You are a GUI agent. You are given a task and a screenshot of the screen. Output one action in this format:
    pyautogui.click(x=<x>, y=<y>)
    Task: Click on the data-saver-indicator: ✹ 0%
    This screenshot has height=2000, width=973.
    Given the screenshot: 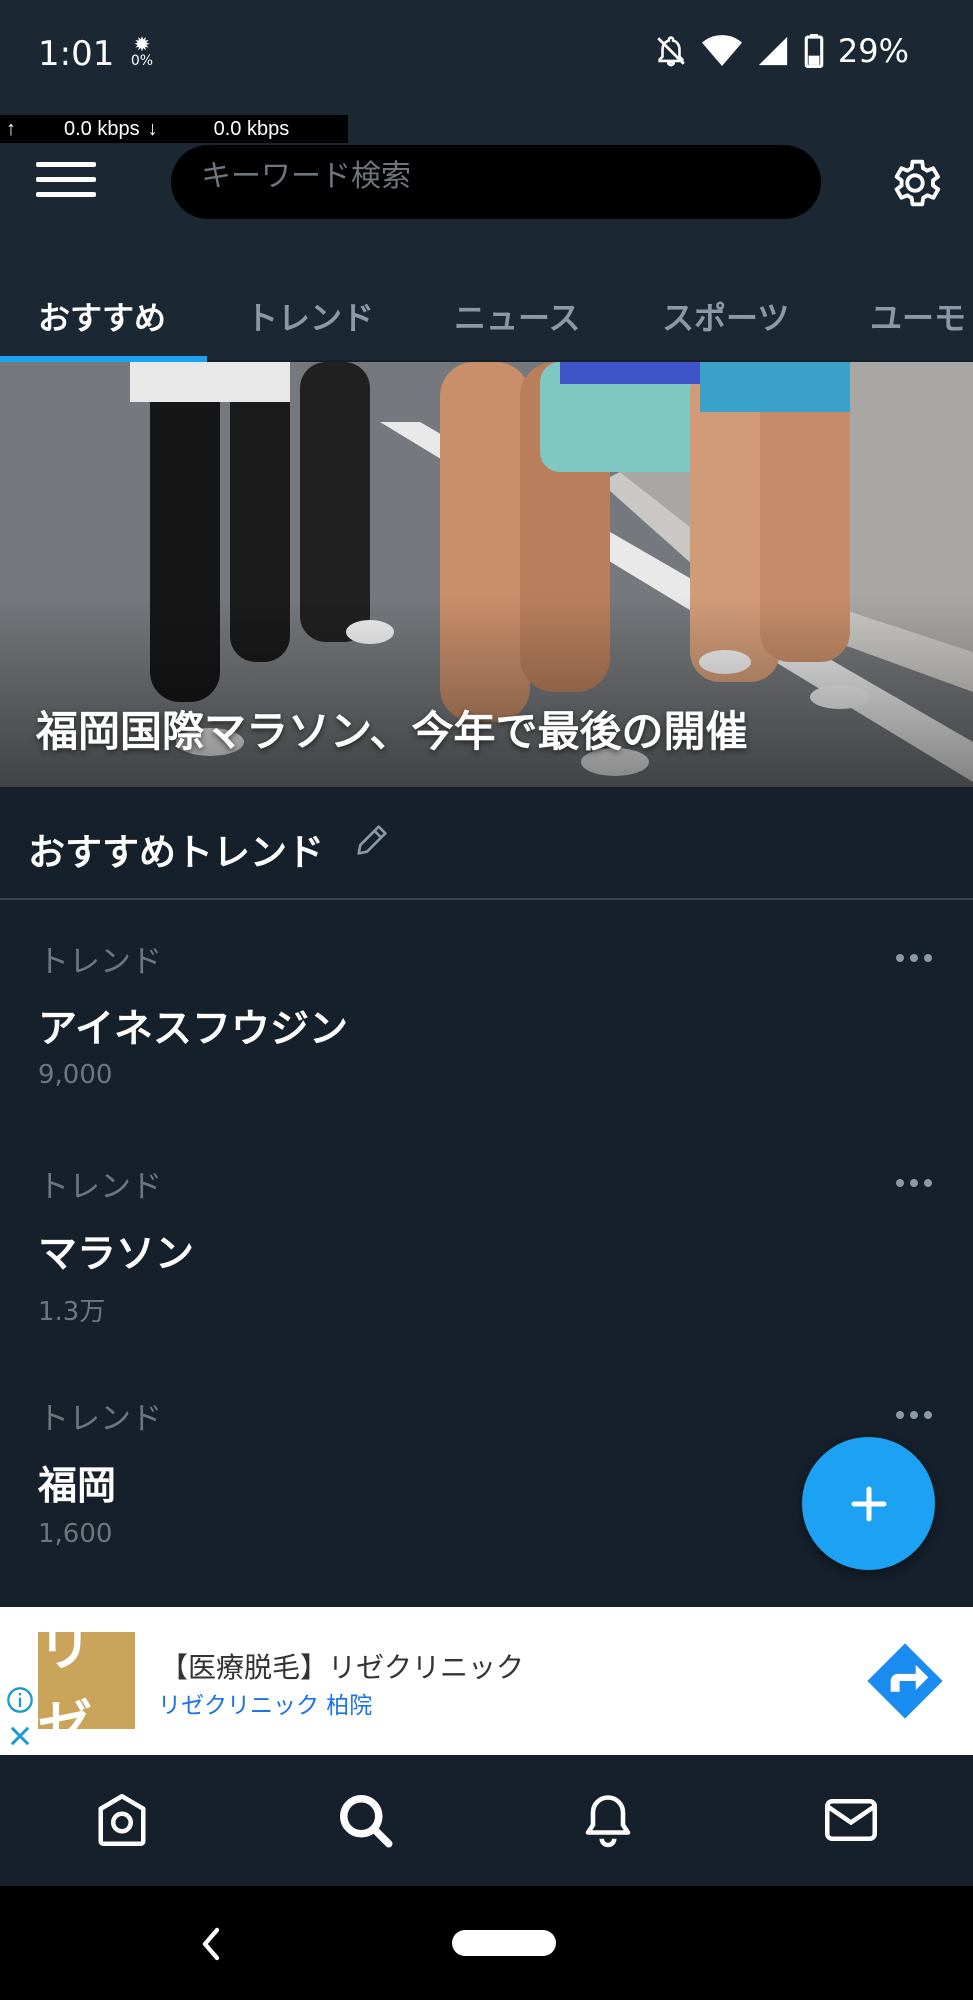 What is the action you would take?
    pyautogui.click(x=142, y=51)
    